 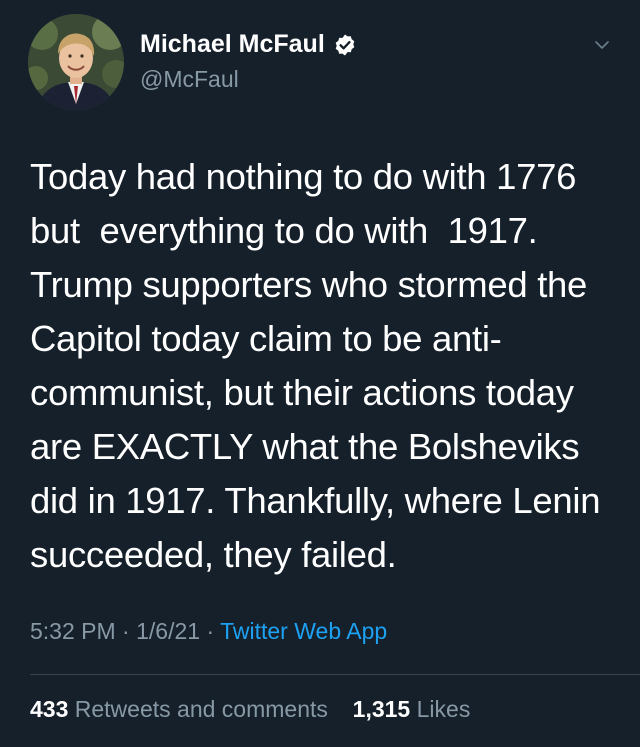 I want to click on divider, so click(x=335, y=674).